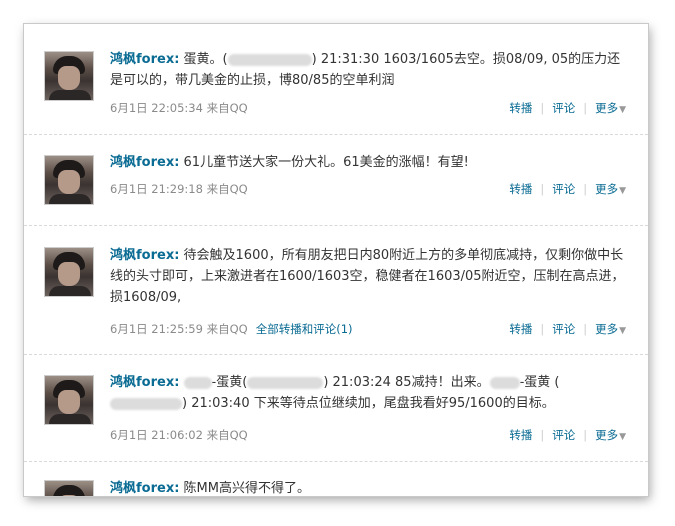 The width and height of the screenshot is (675, 526). What do you see at coordinates (179, 108) in the screenshot?
I see `post-time: 6月1日 22:05:34 来自QQ` at bounding box center [179, 108].